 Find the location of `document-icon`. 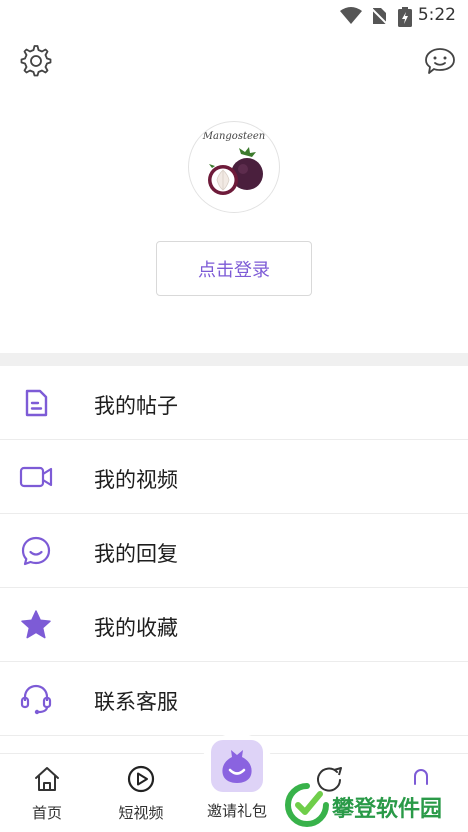

document-icon is located at coordinates (36, 403).